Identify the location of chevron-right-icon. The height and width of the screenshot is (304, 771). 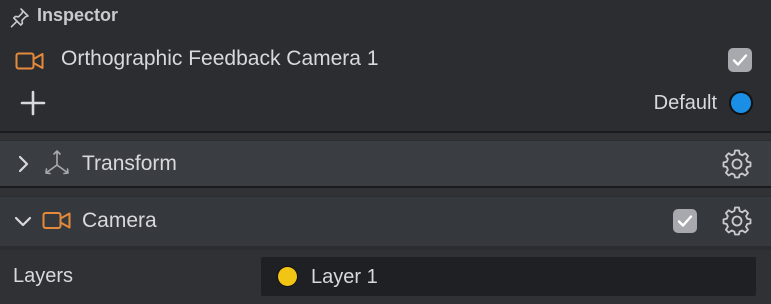
(23, 164).